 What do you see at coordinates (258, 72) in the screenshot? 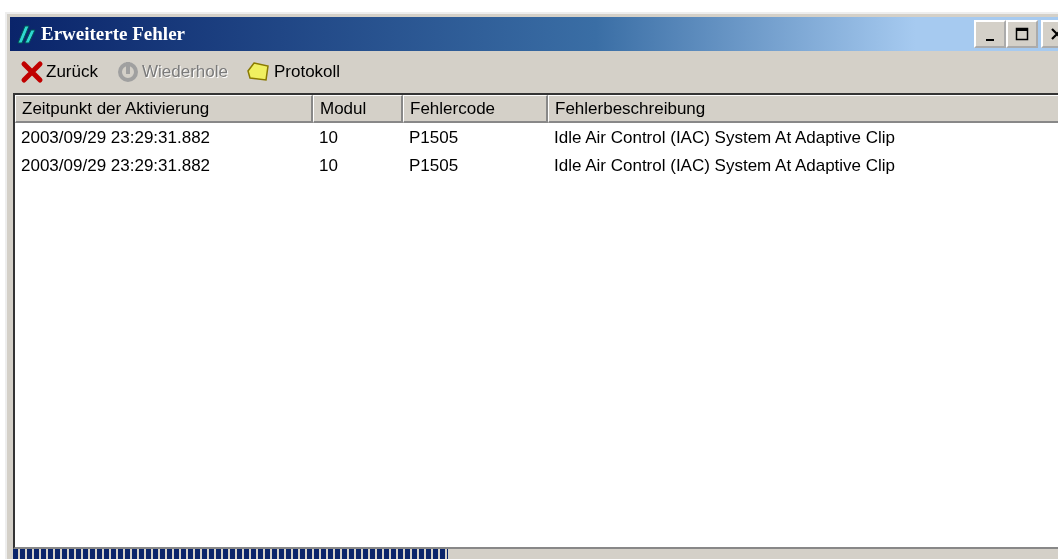
I see `note-icon` at bounding box center [258, 72].